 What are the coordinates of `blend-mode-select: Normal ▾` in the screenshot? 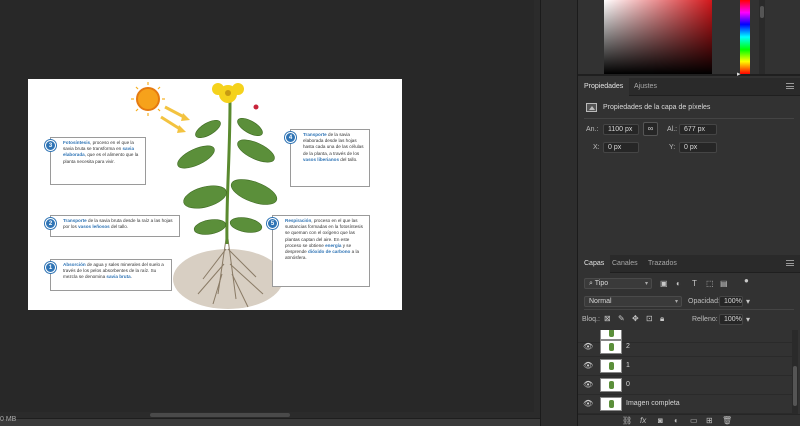 It's located at (633, 301).